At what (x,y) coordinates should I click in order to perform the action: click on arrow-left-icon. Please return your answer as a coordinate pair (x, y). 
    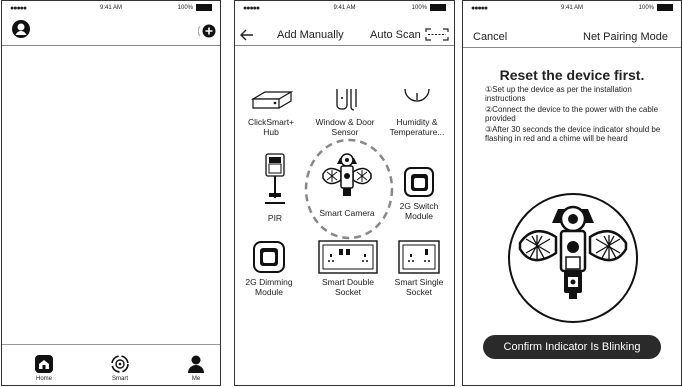
    Looking at the image, I should click on (246, 35).